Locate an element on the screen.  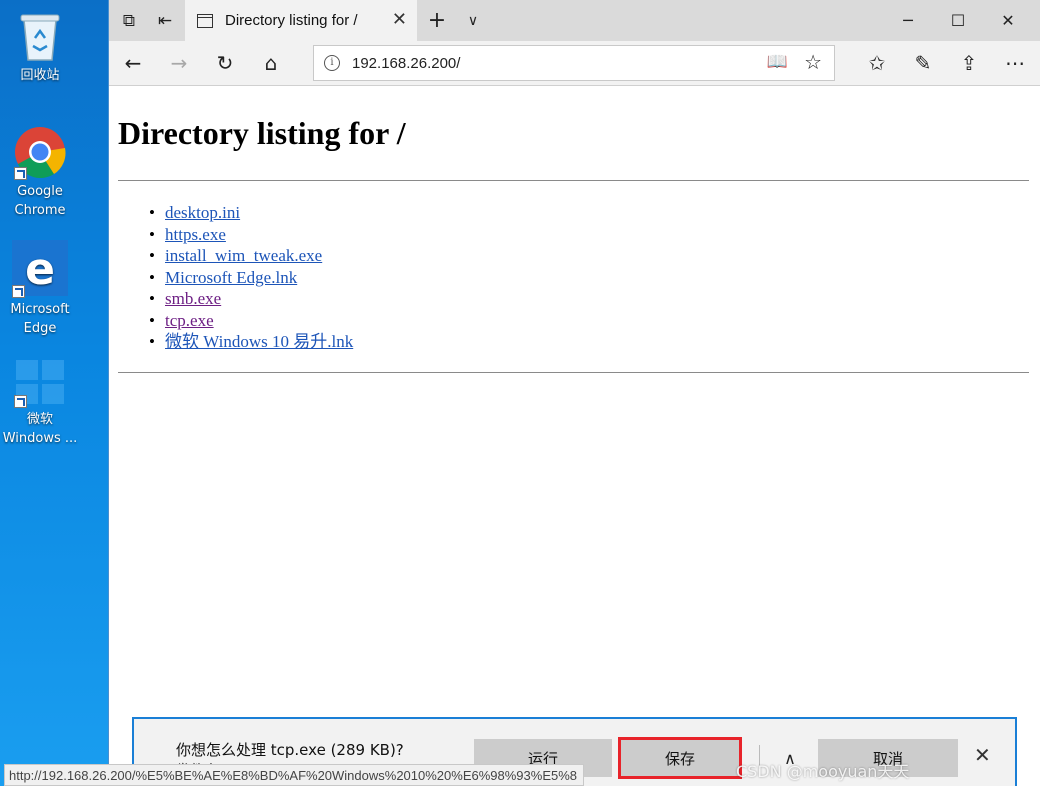
list-item: install_wim_tweak.exe is located at coordinates (251, 256).